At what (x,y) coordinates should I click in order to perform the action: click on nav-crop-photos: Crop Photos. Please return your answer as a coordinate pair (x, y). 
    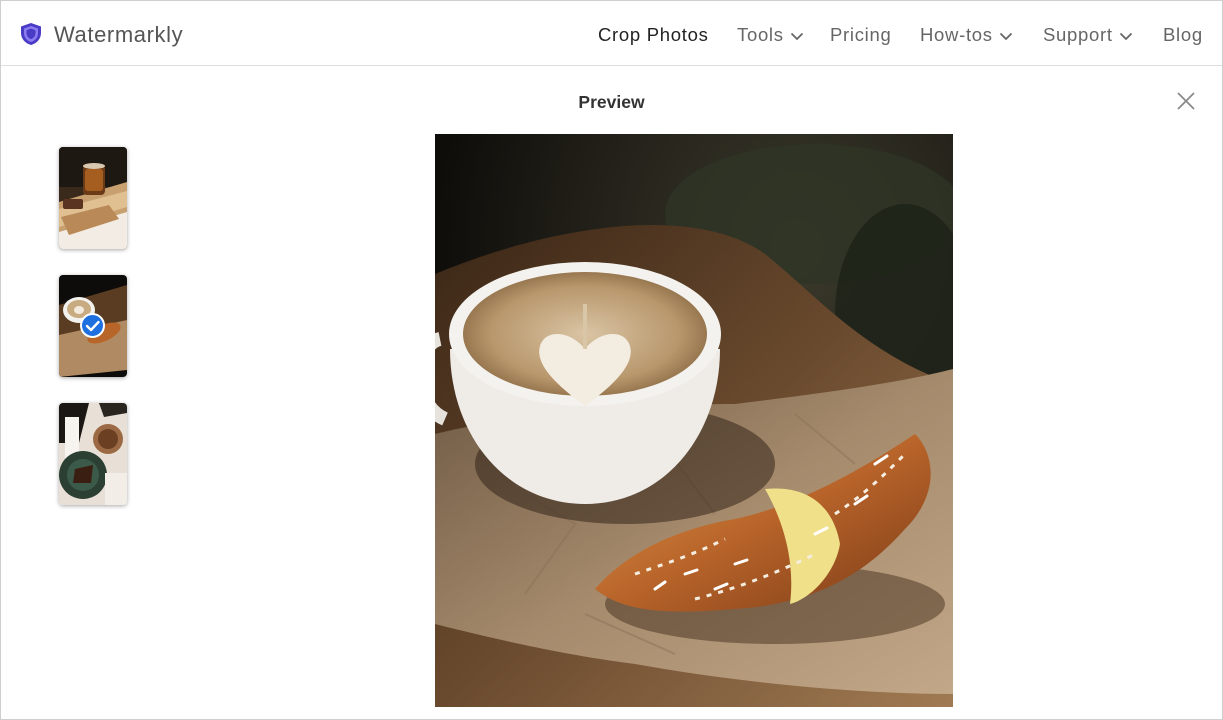
    Looking at the image, I should click on (653, 35).